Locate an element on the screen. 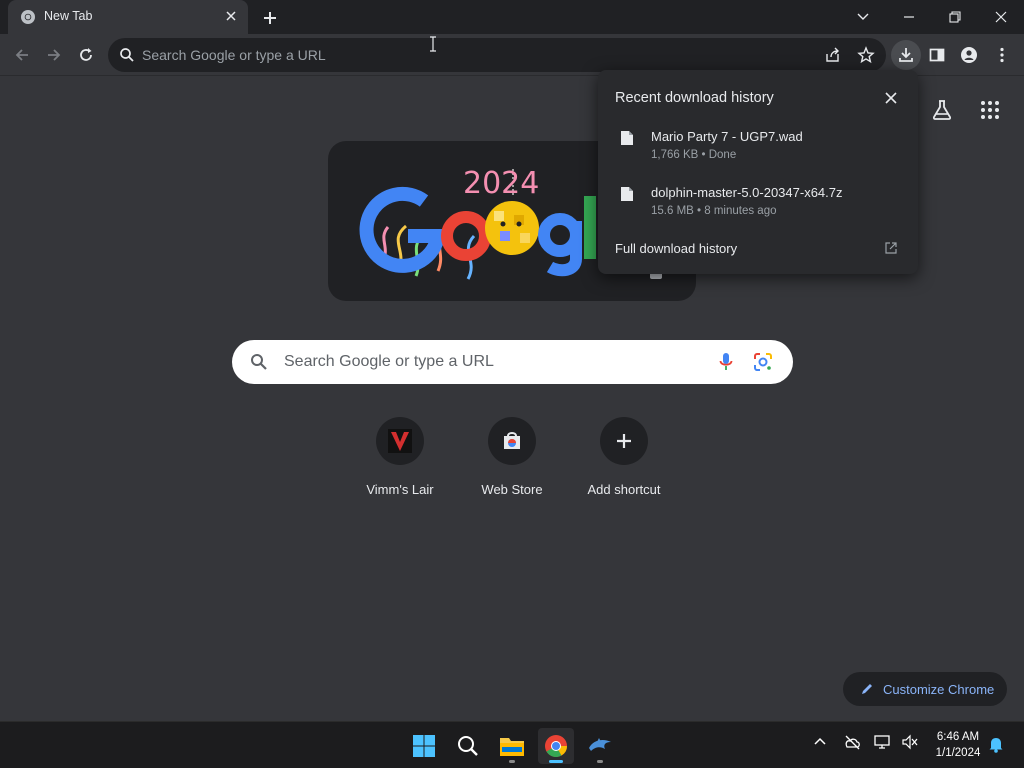 The width and height of the screenshot is (1024, 768). text-cursor-icon is located at coordinates (433, 44).